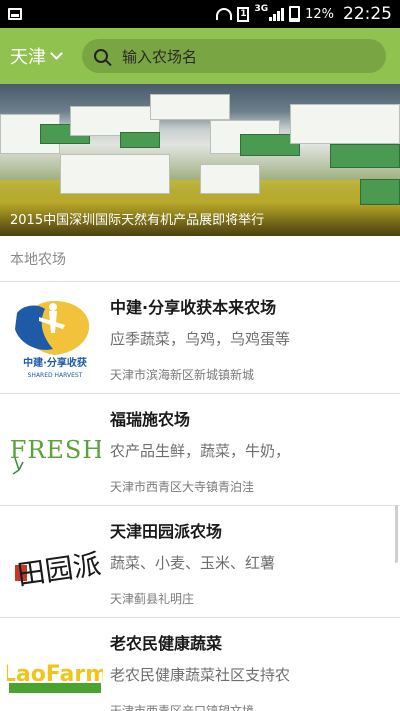 This screenshot has height=711, width=400. I want to click on farm-description: 老农民健康蔬菜社区支持农, so click(200, 675).